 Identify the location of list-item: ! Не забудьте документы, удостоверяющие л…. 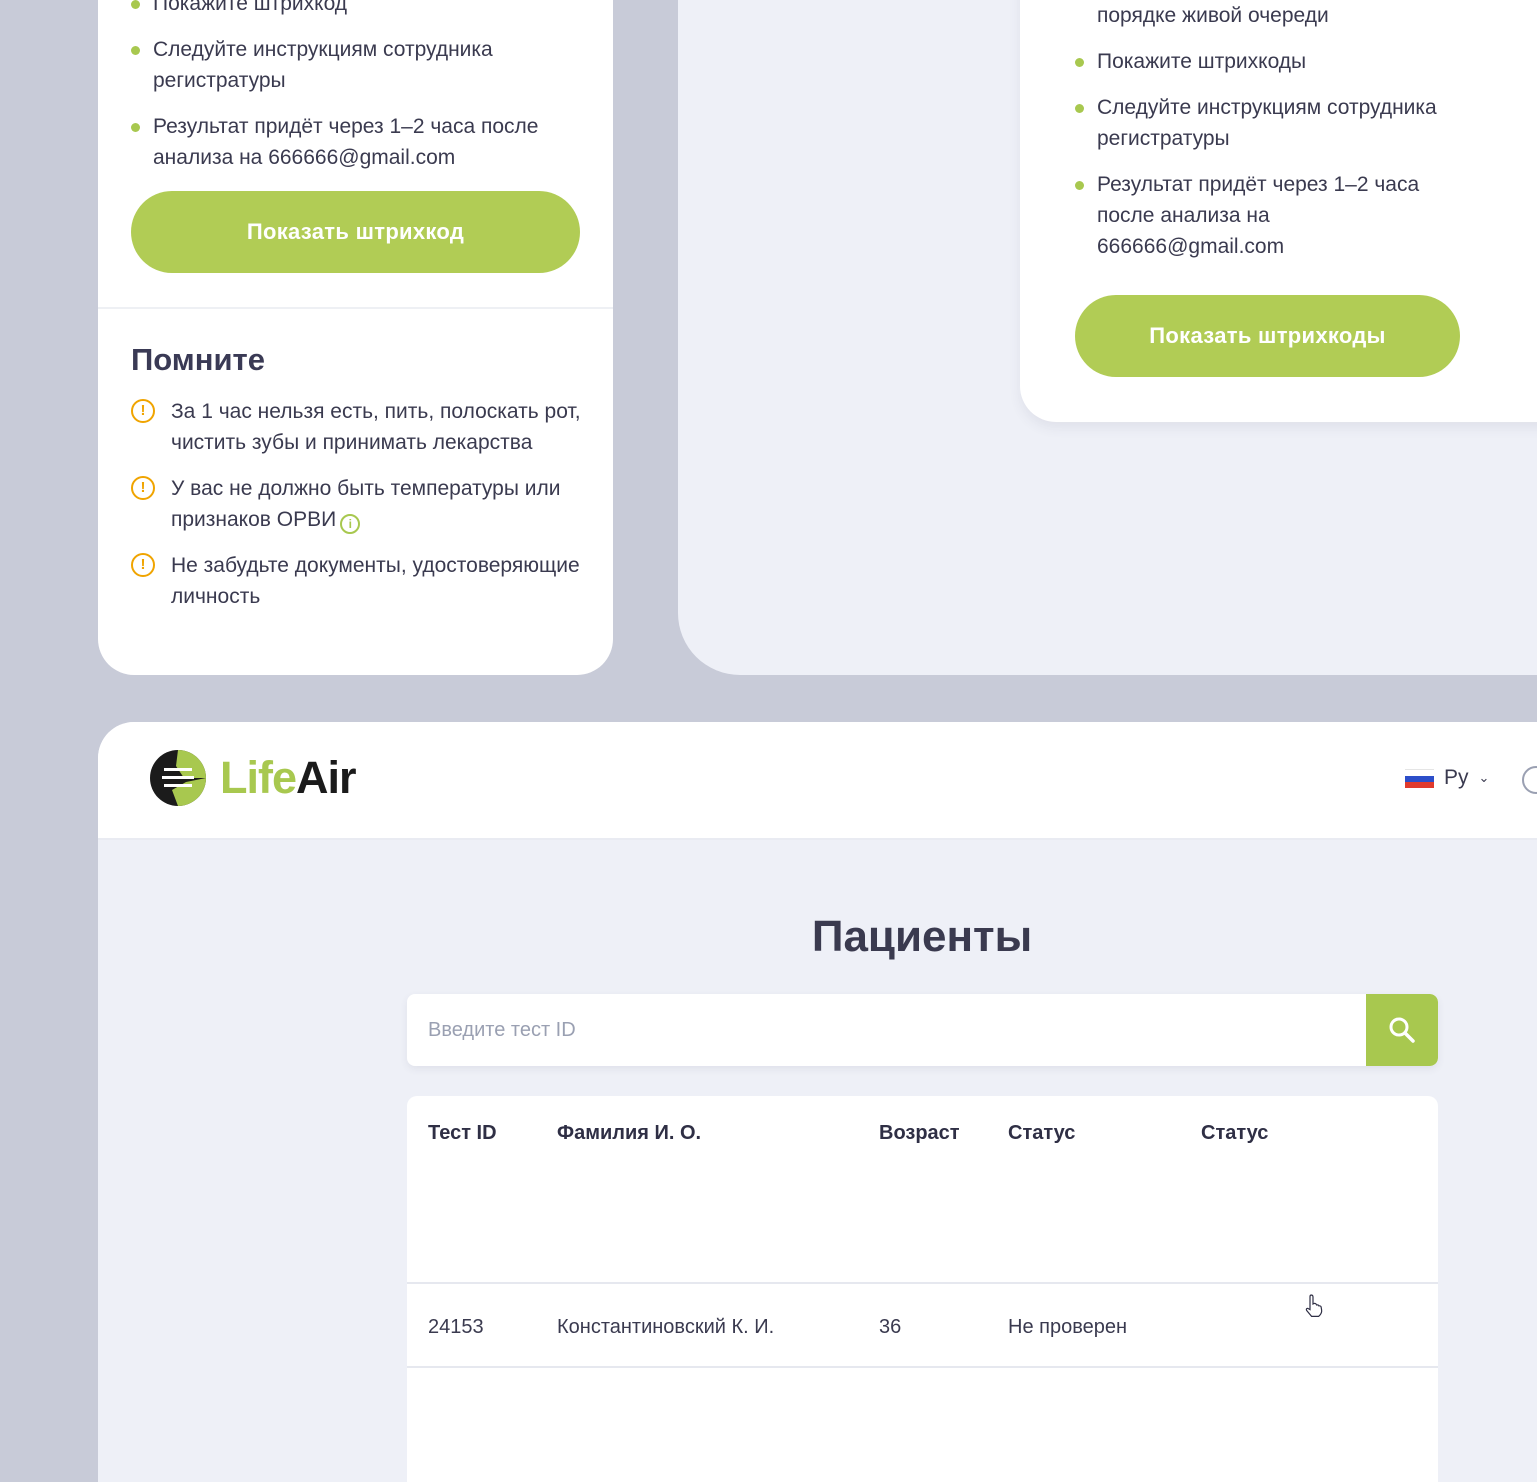
(356, 581).